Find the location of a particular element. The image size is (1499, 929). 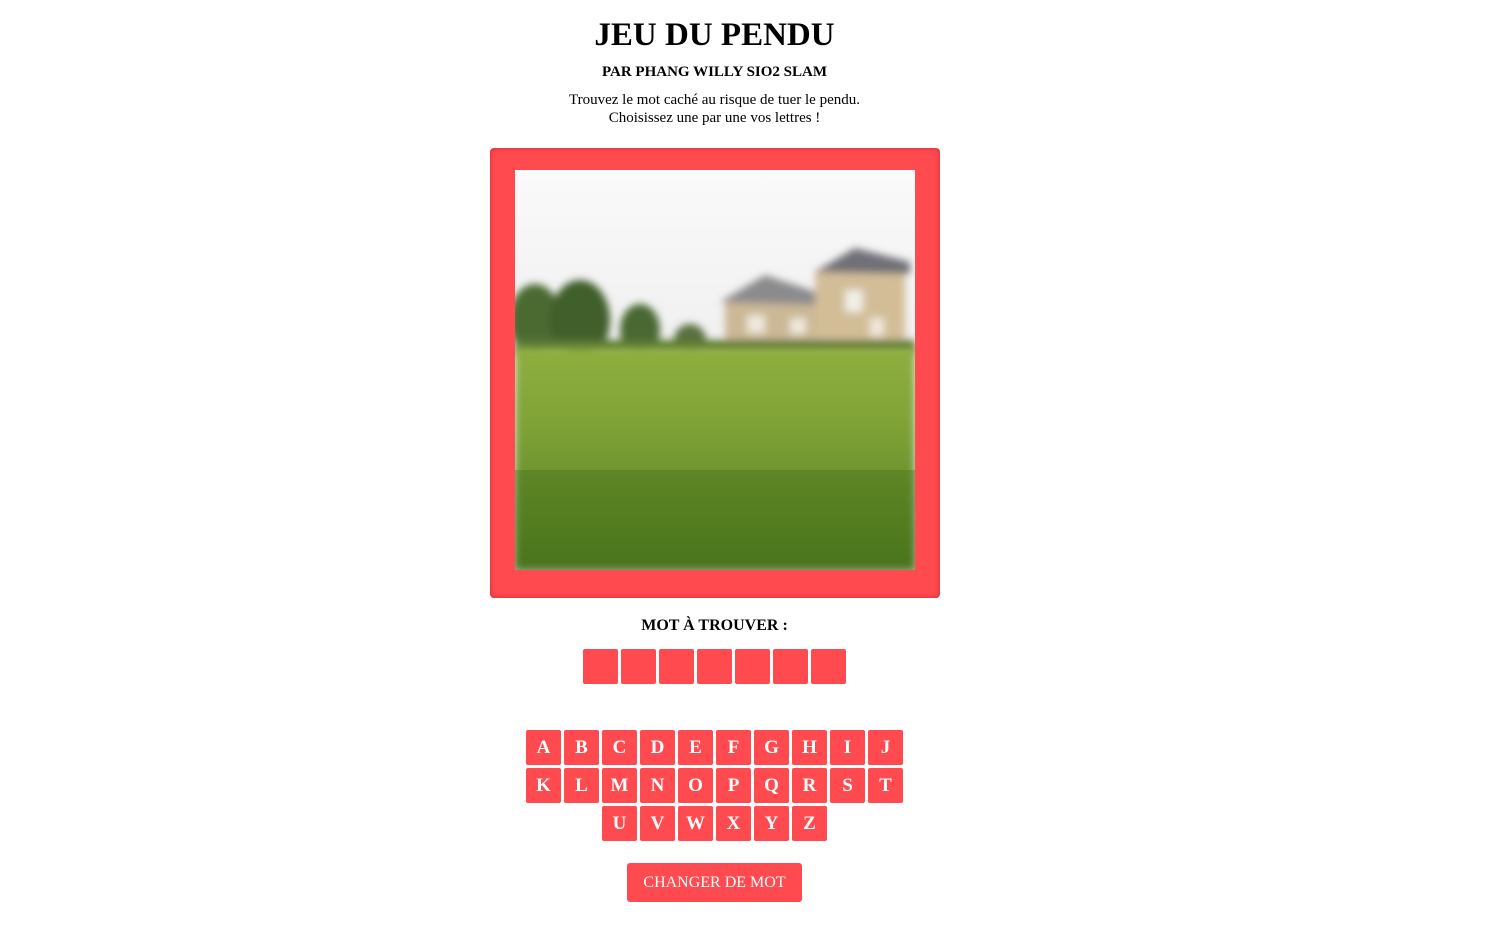

letter-key-y: Y is located at coordinates (771, 823).